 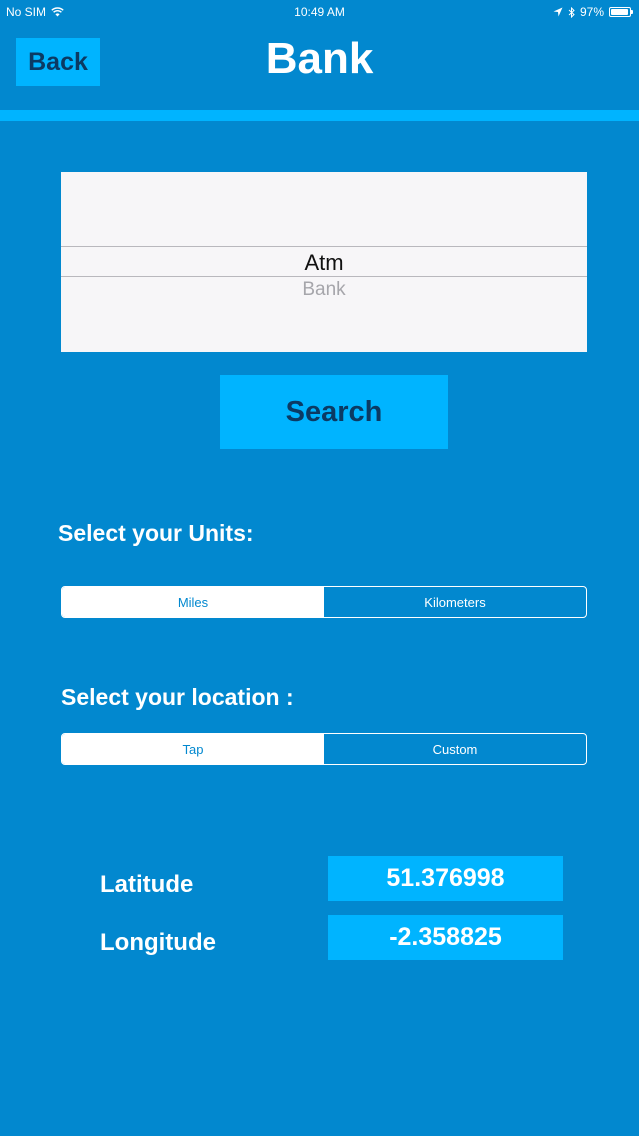 What do you see at coordinates (147, 884) in the screenshot?
I see `latitude-label: Latitude` at bounding box center [147, 884].